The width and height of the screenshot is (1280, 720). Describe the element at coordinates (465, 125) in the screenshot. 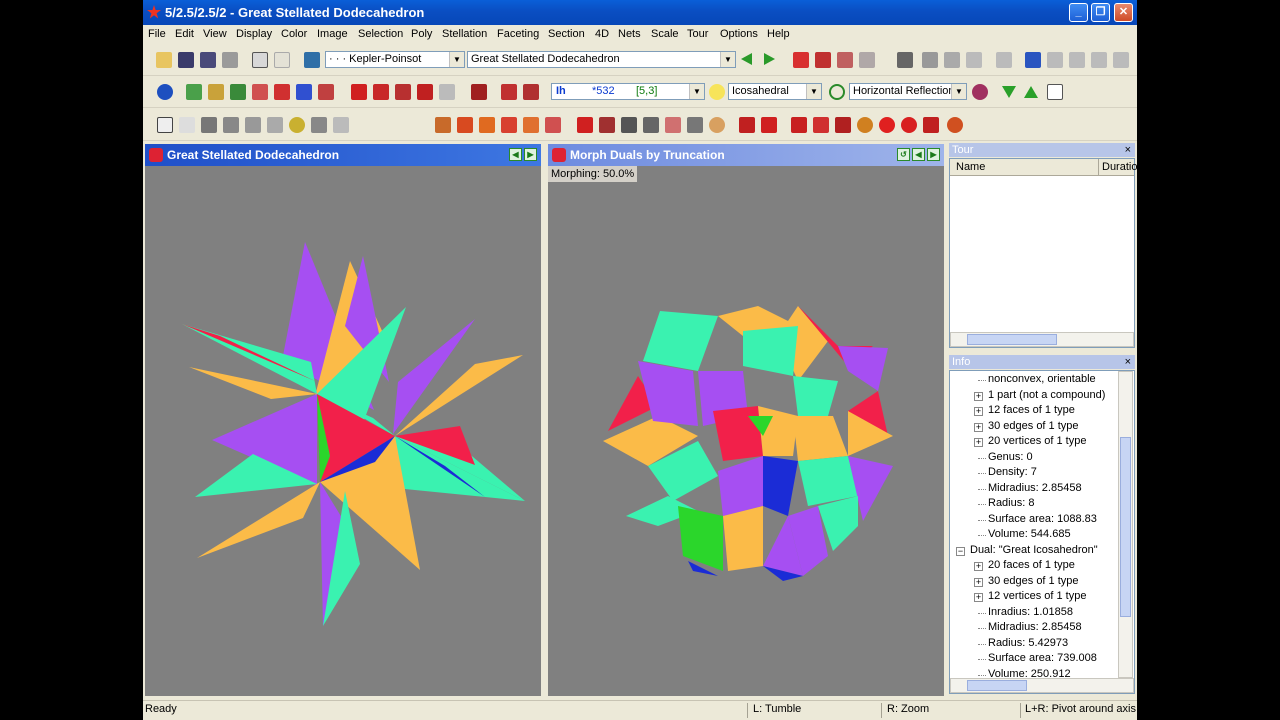

I see `model-b-icon` at that location.